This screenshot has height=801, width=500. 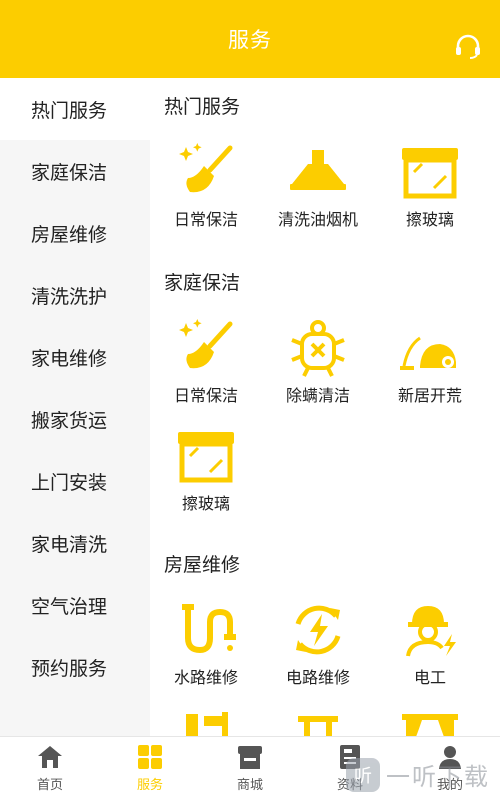 I want to click on service-item-plumbing: 水路维修, so click(x=206, y=643).